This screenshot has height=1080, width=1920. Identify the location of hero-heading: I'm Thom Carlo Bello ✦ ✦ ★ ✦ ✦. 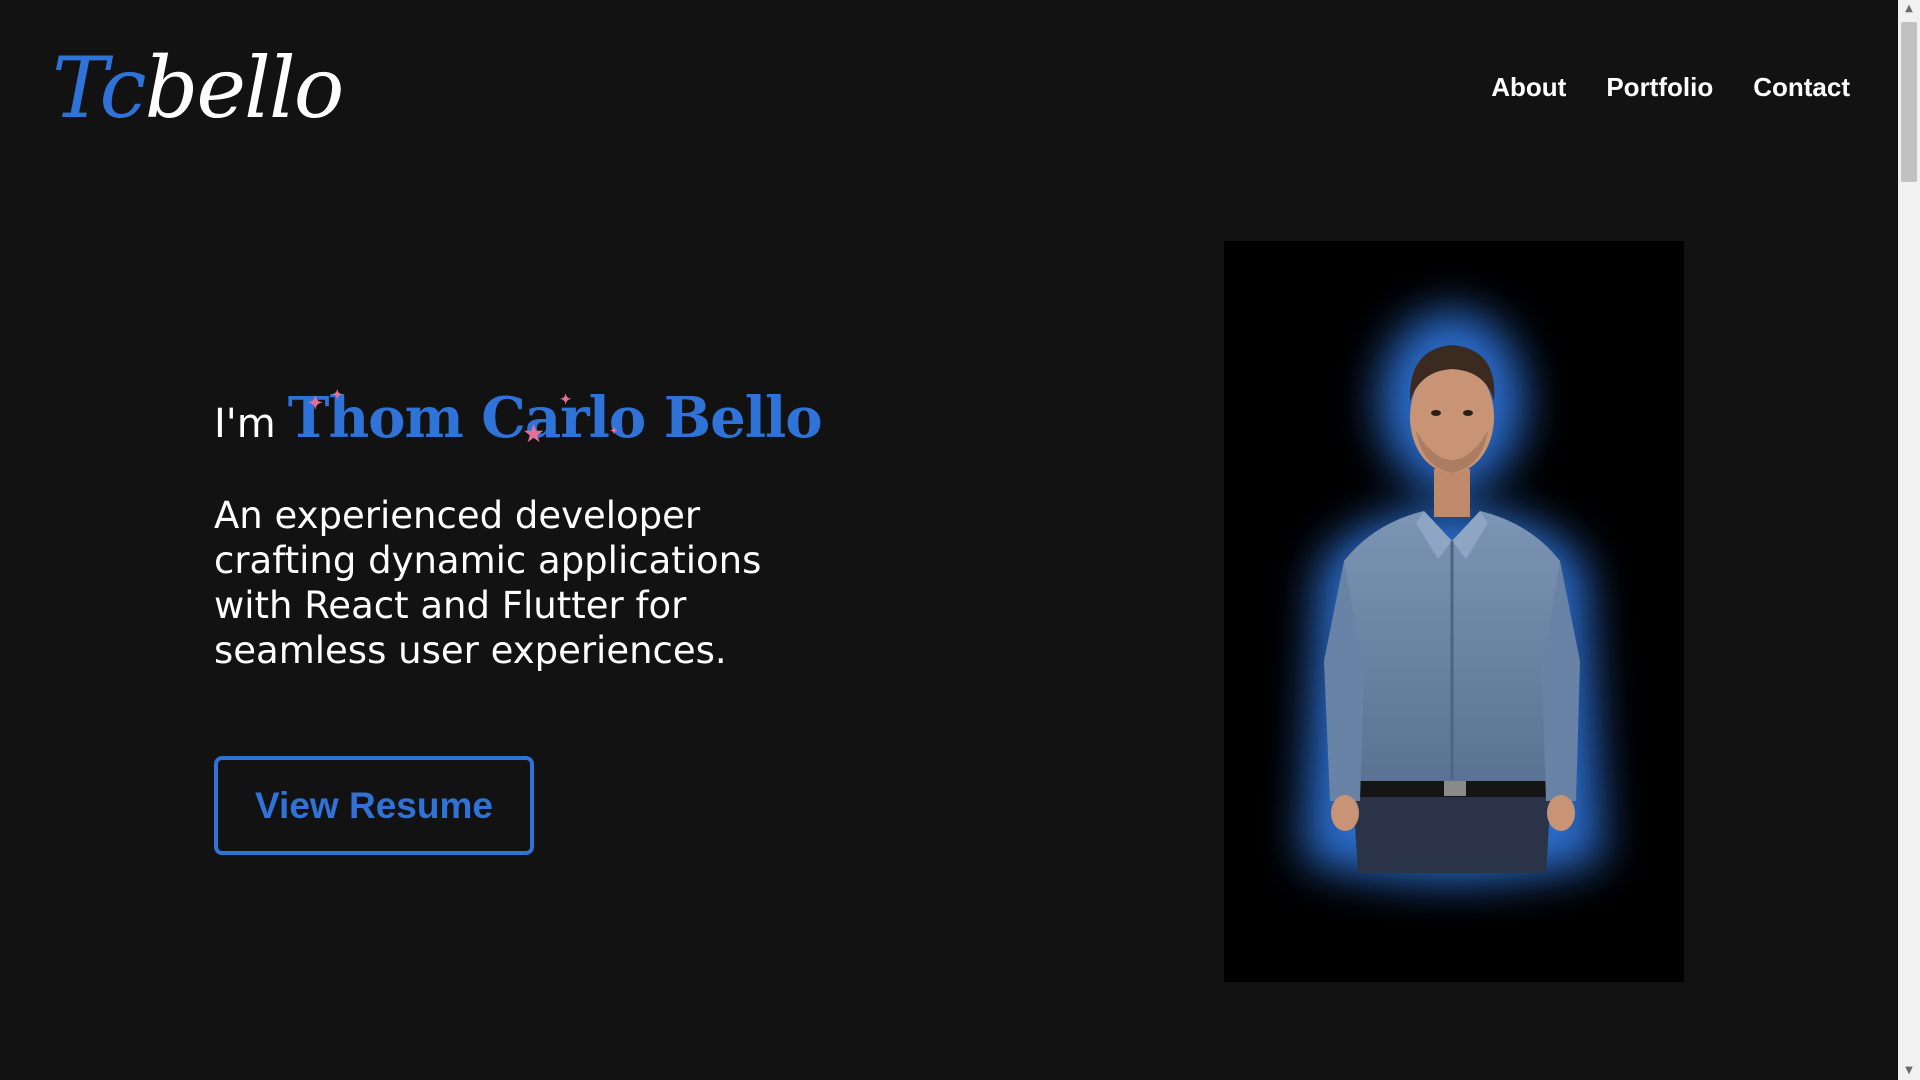
(518, 418).